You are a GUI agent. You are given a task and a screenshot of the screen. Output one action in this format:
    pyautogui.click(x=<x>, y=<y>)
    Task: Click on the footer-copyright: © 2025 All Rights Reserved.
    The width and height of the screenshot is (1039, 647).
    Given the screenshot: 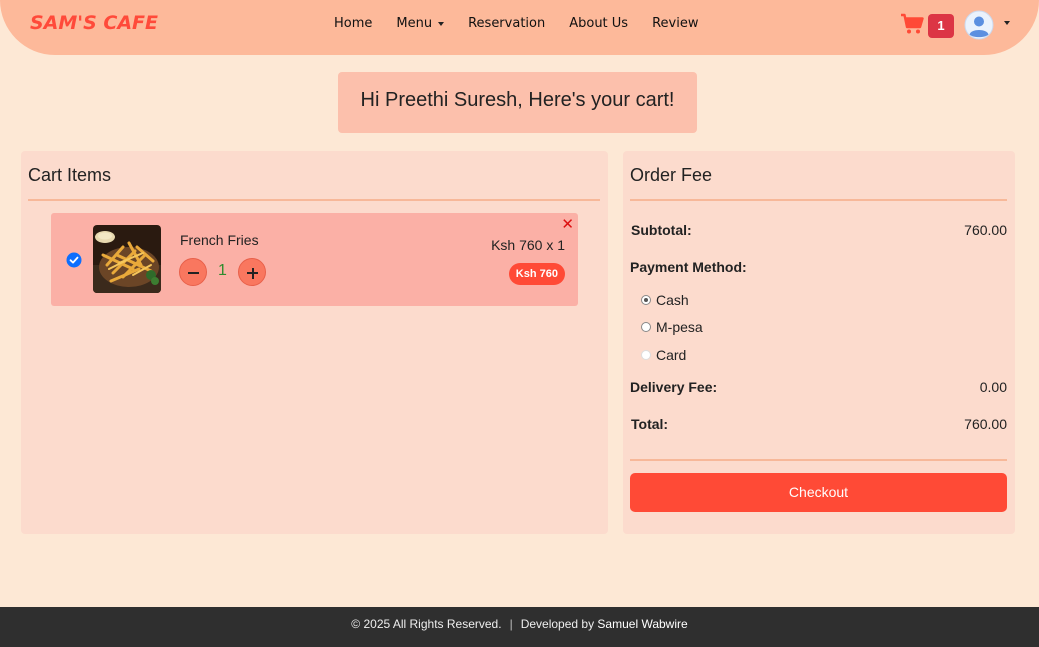 What is the action you would take?
    pyautogui.click(x=426, y=624)
    